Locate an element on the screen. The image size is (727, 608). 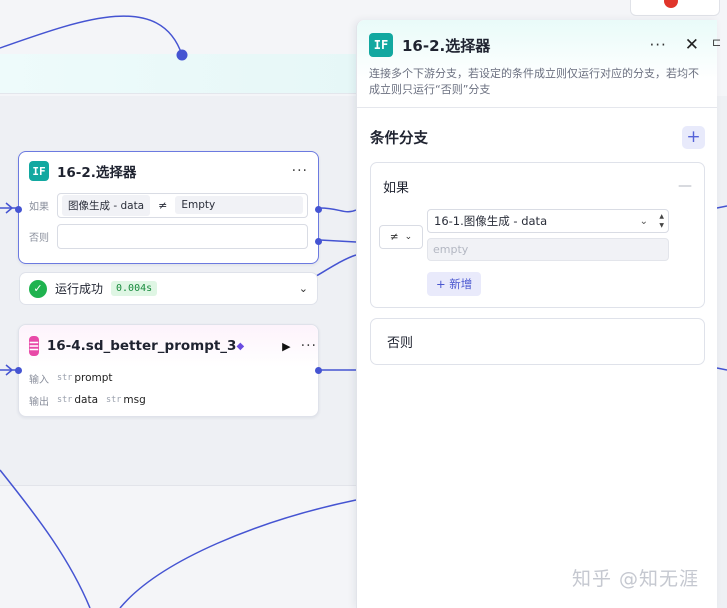
variable-value: 16-1.图像生成 - data is located at coordinates (491, 221).